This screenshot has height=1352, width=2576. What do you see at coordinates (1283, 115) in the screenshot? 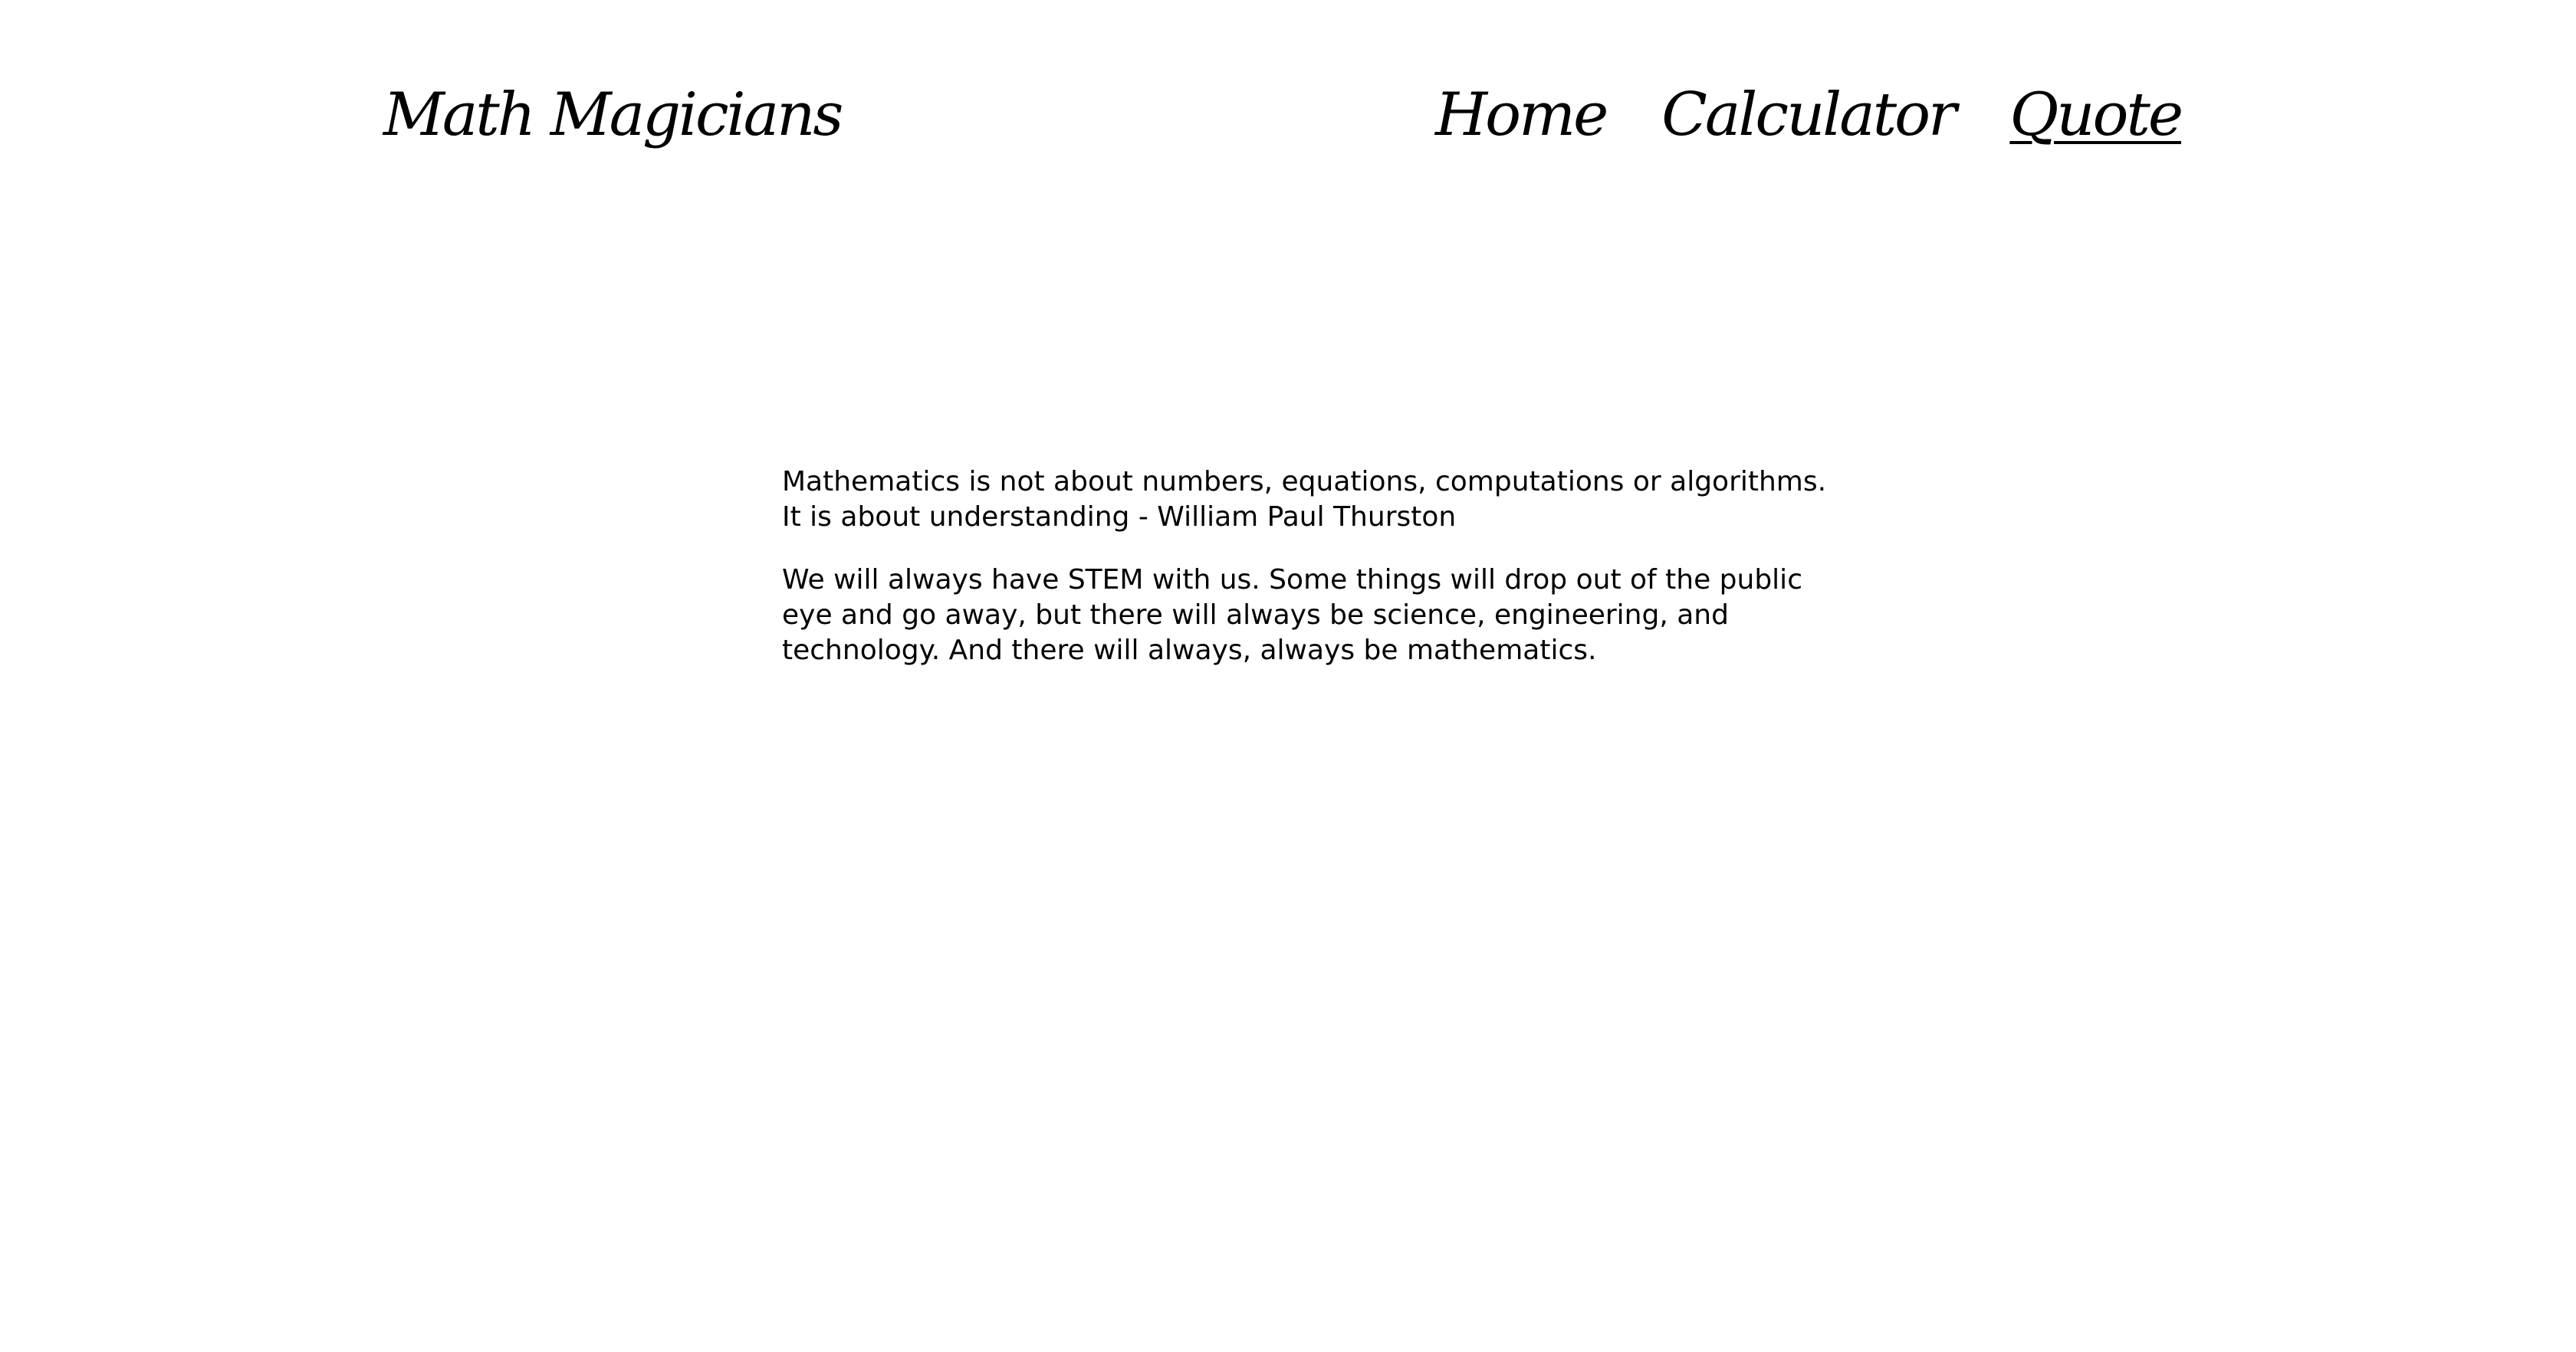
I see `navbar: Math Magicians Home Calculator Quote` at bounding box center [1283, 115].